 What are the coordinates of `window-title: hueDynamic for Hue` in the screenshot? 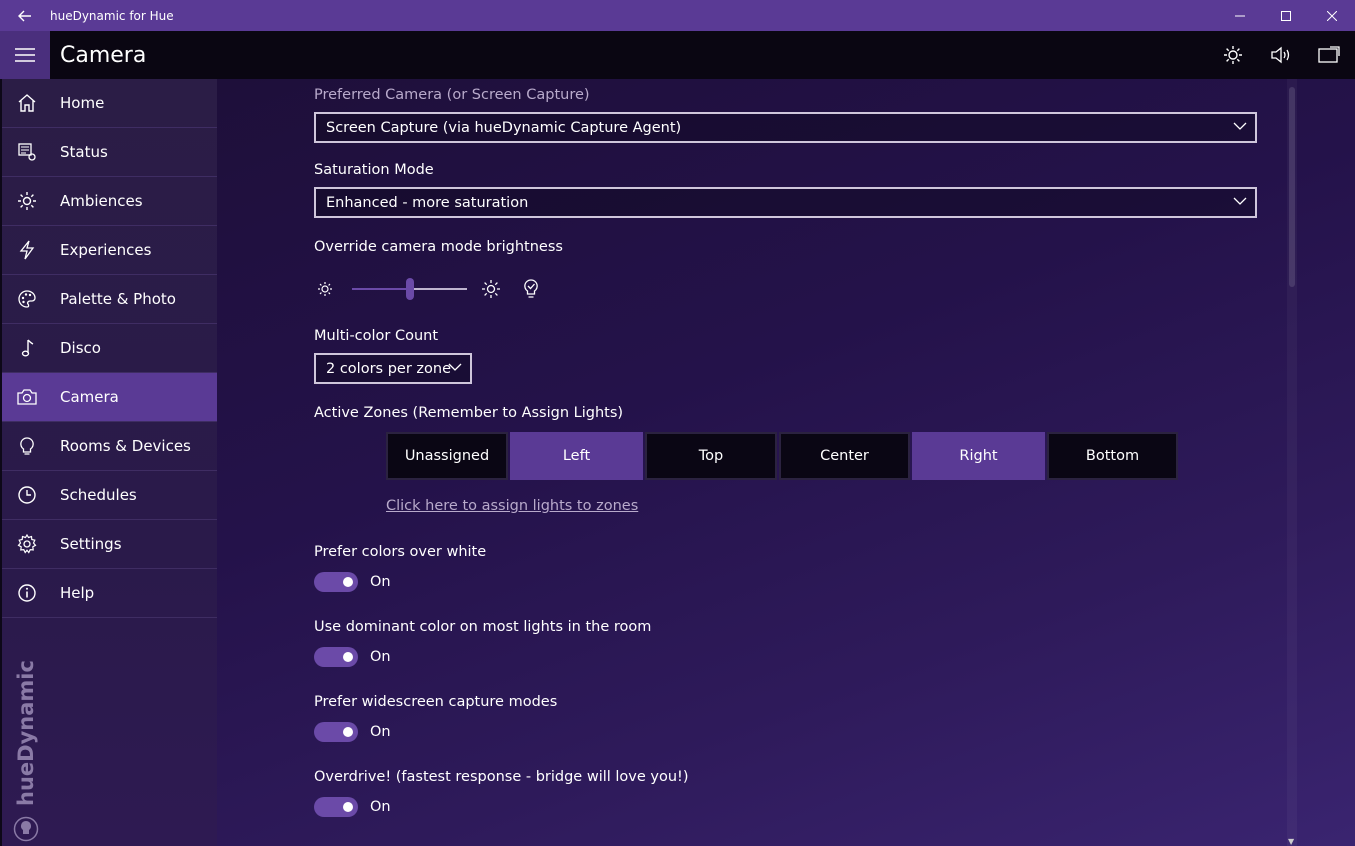 It's located at (112, 15).